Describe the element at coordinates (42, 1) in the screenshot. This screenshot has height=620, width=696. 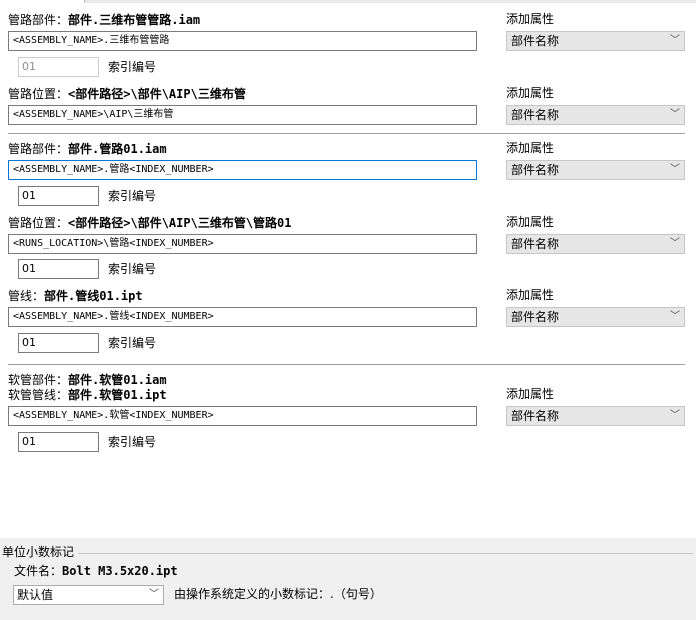
I see `tab-active` at that location.